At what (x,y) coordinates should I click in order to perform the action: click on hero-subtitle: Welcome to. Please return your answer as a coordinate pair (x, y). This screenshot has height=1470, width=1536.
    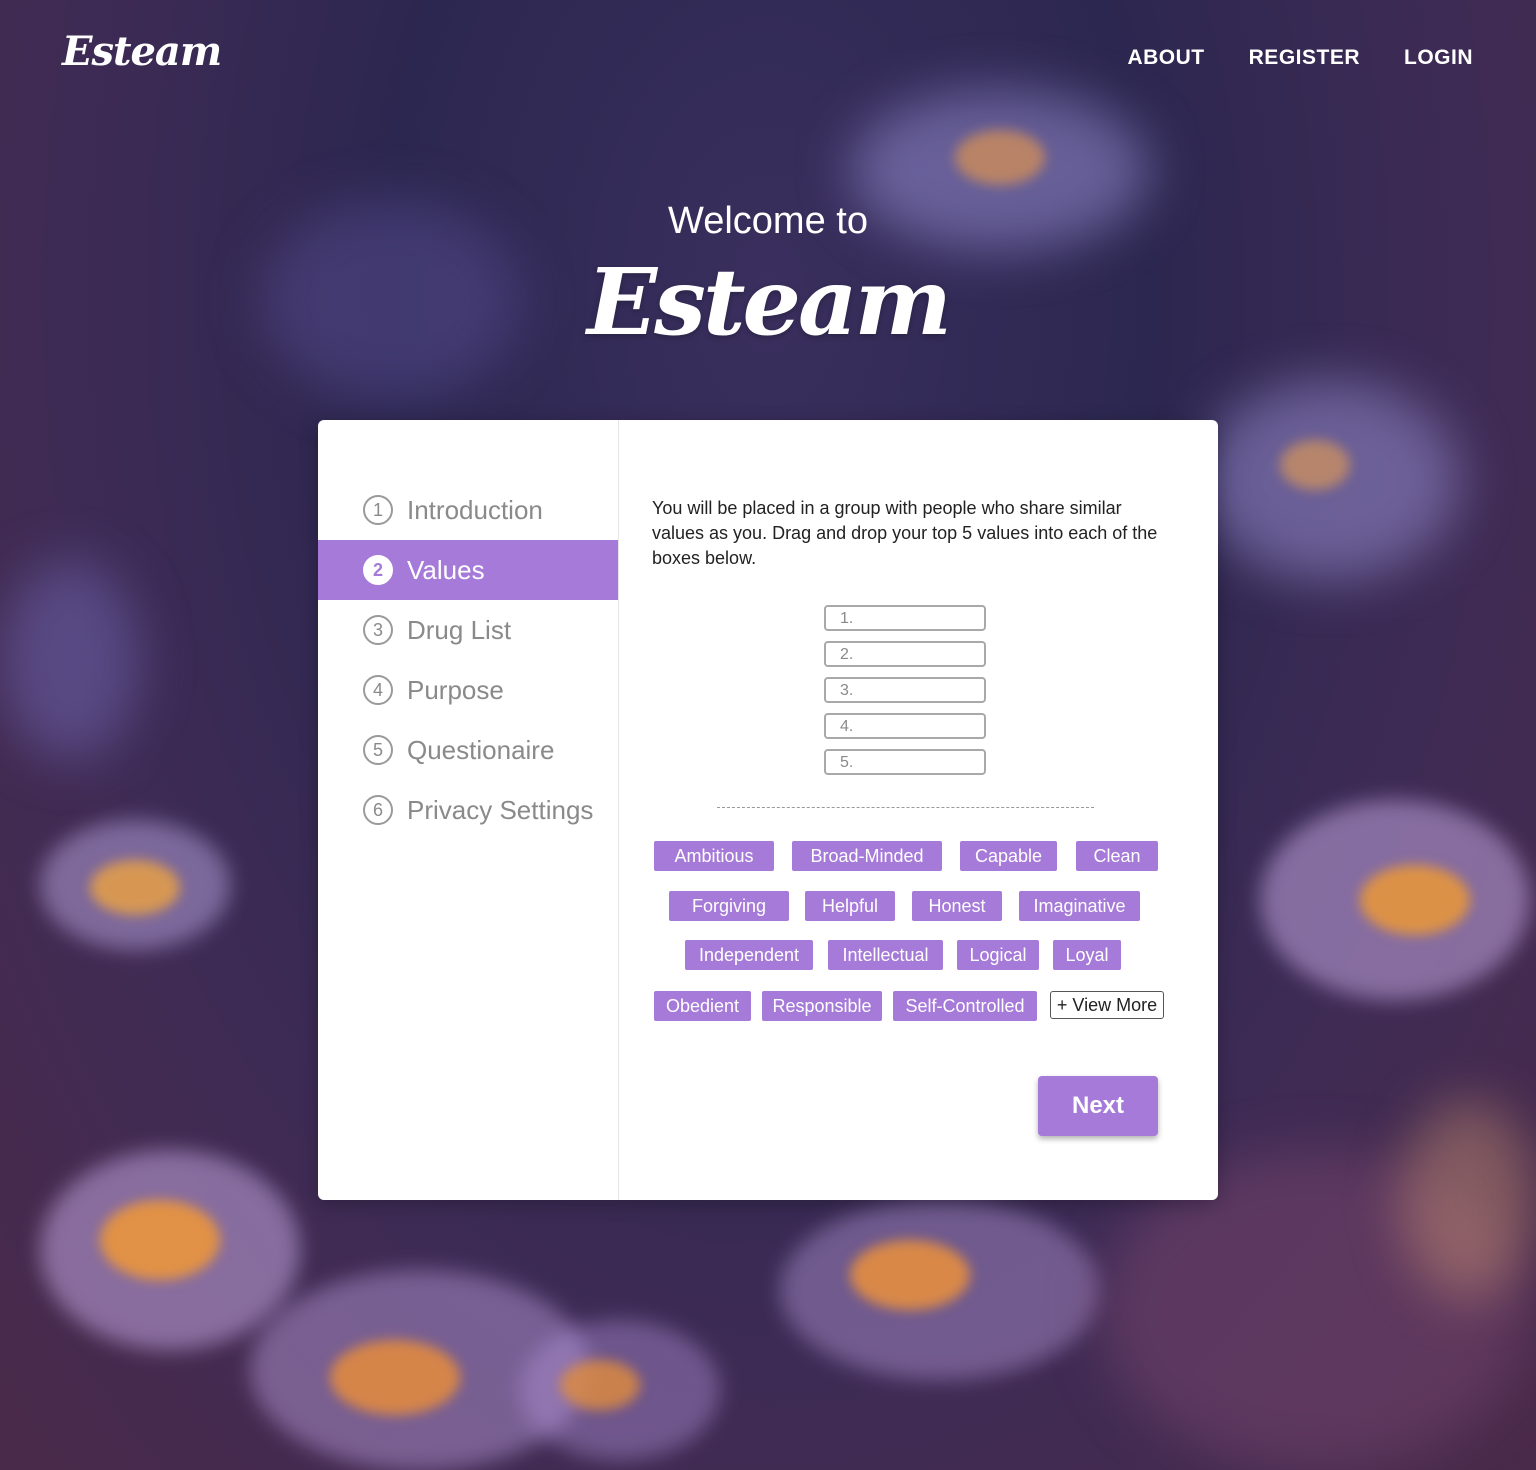
    Looking at the image, I should click on (768, 221).